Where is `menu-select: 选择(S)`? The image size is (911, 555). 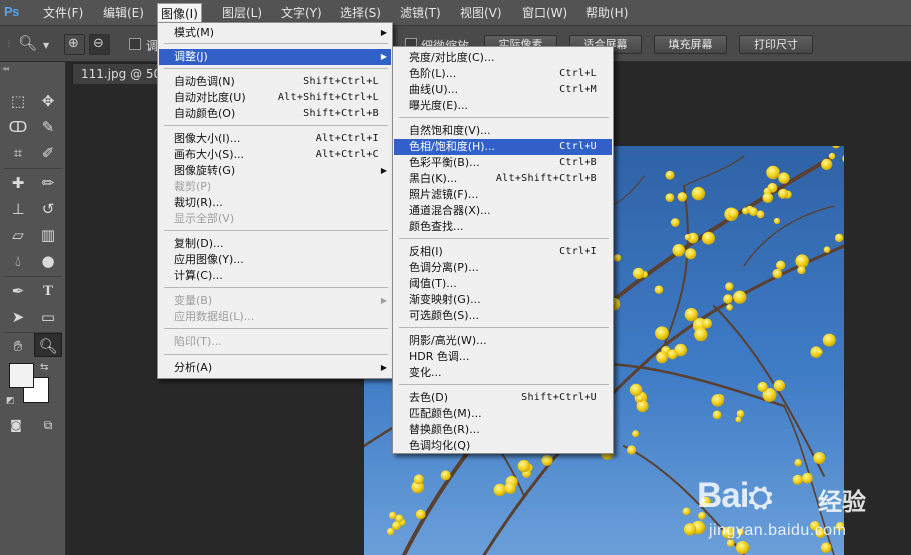 menu-select: 选择(S) is located at coordinates (360, 13).